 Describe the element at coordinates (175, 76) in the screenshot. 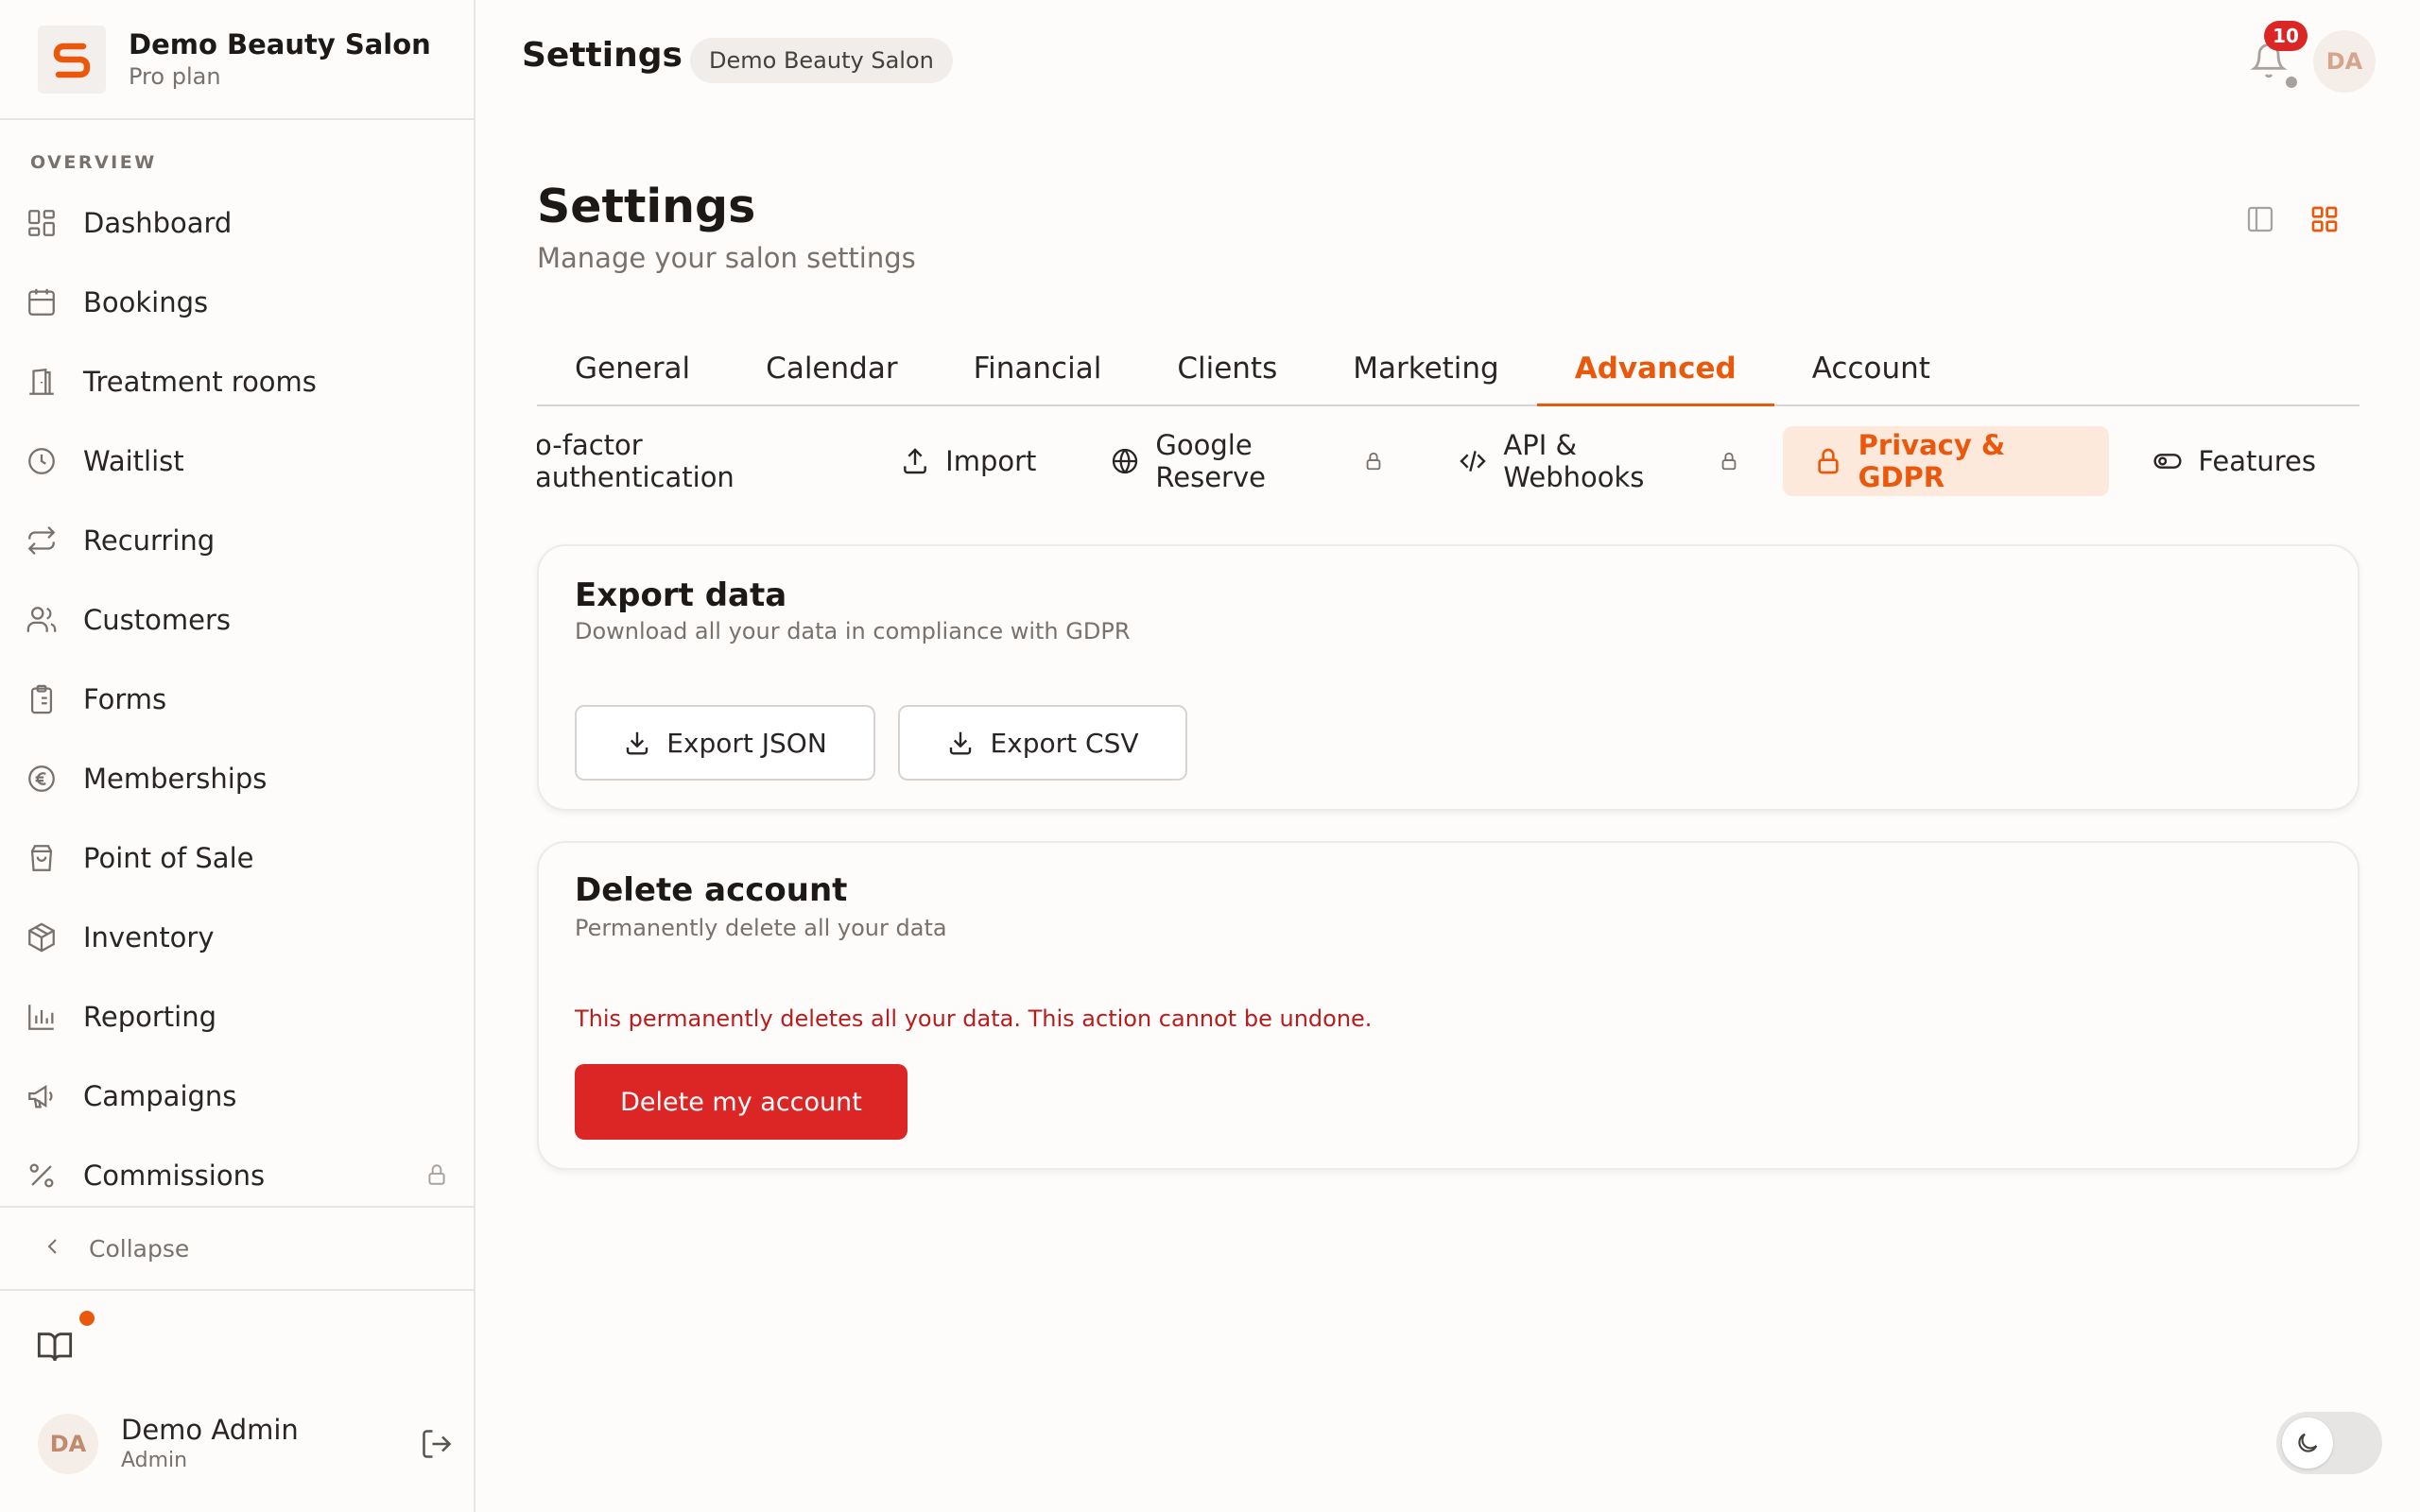

I see `plan-label: Pro plan` at that location.